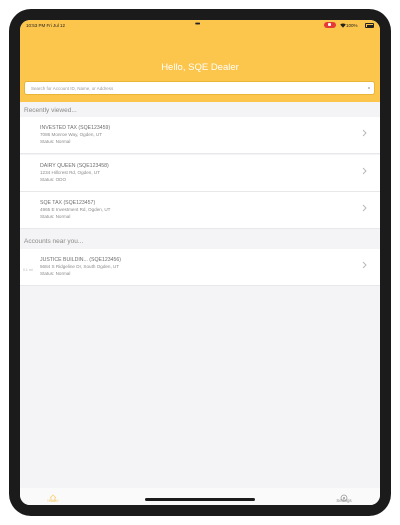 The width and height of the screenshot is (400, 525). I want to click on tab-bar: Home Settings, so click(200, 496).